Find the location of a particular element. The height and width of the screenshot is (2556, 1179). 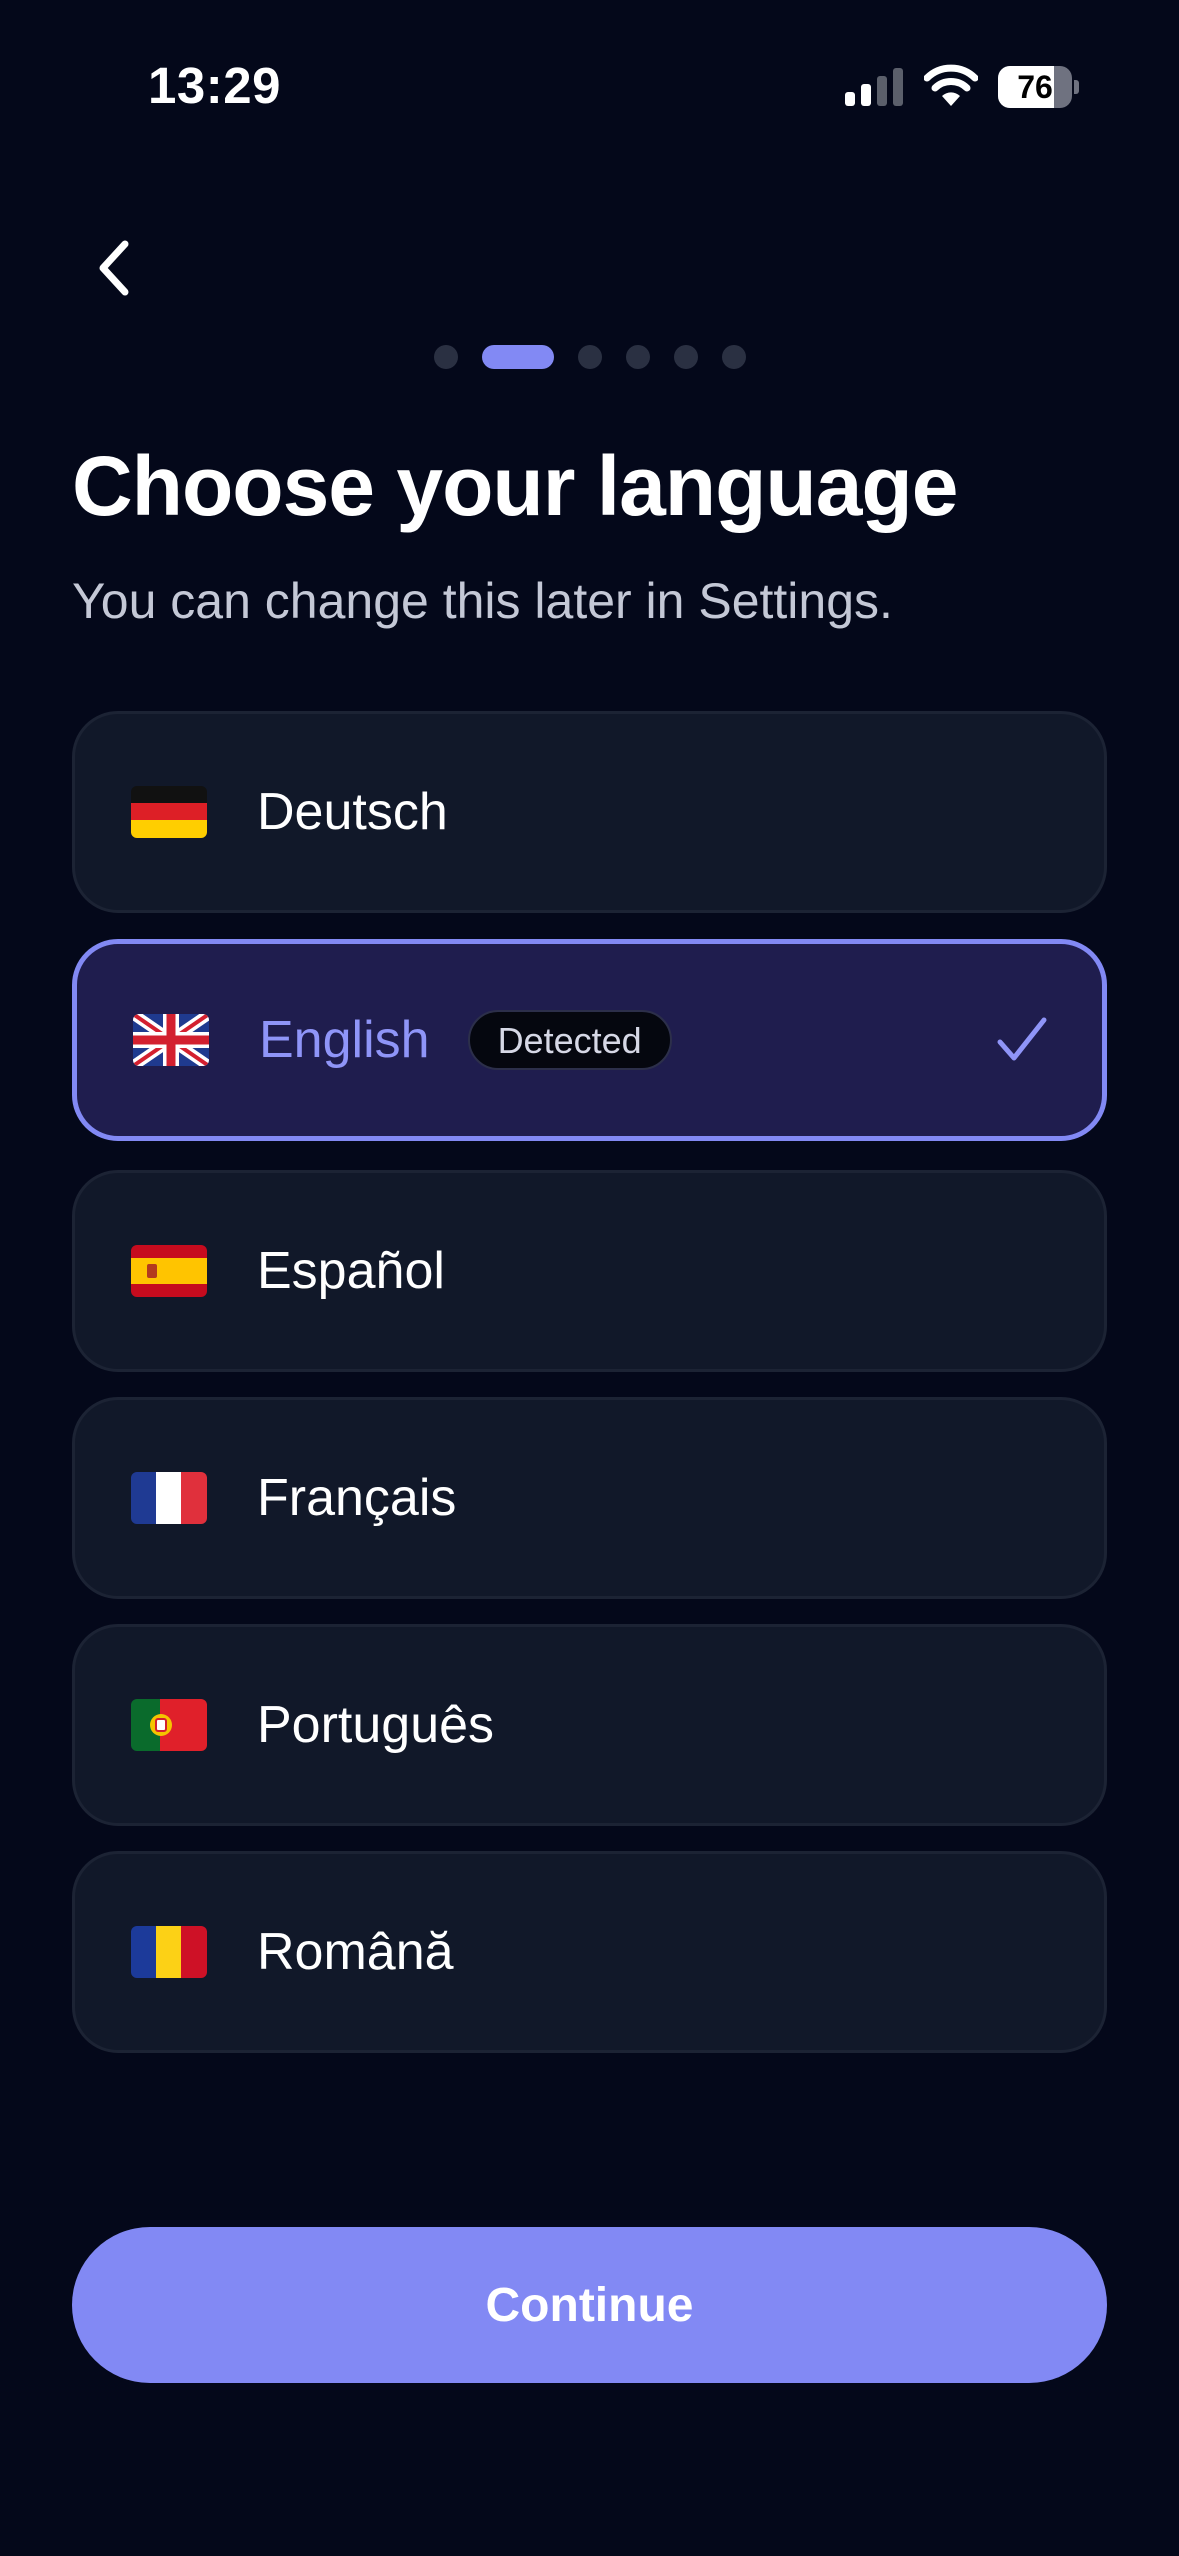

status-bar: 13:29 76 is located at coordinates (589, 85).